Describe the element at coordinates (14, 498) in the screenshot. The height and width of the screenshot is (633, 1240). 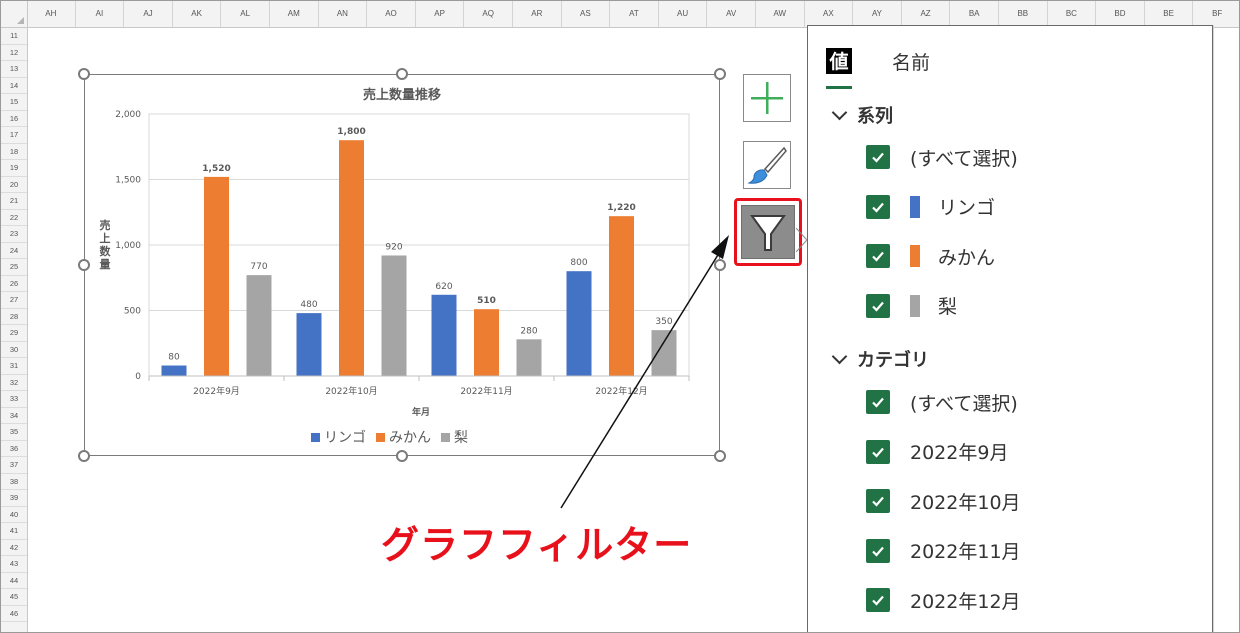
I see `row-header-39: 39` at that location.